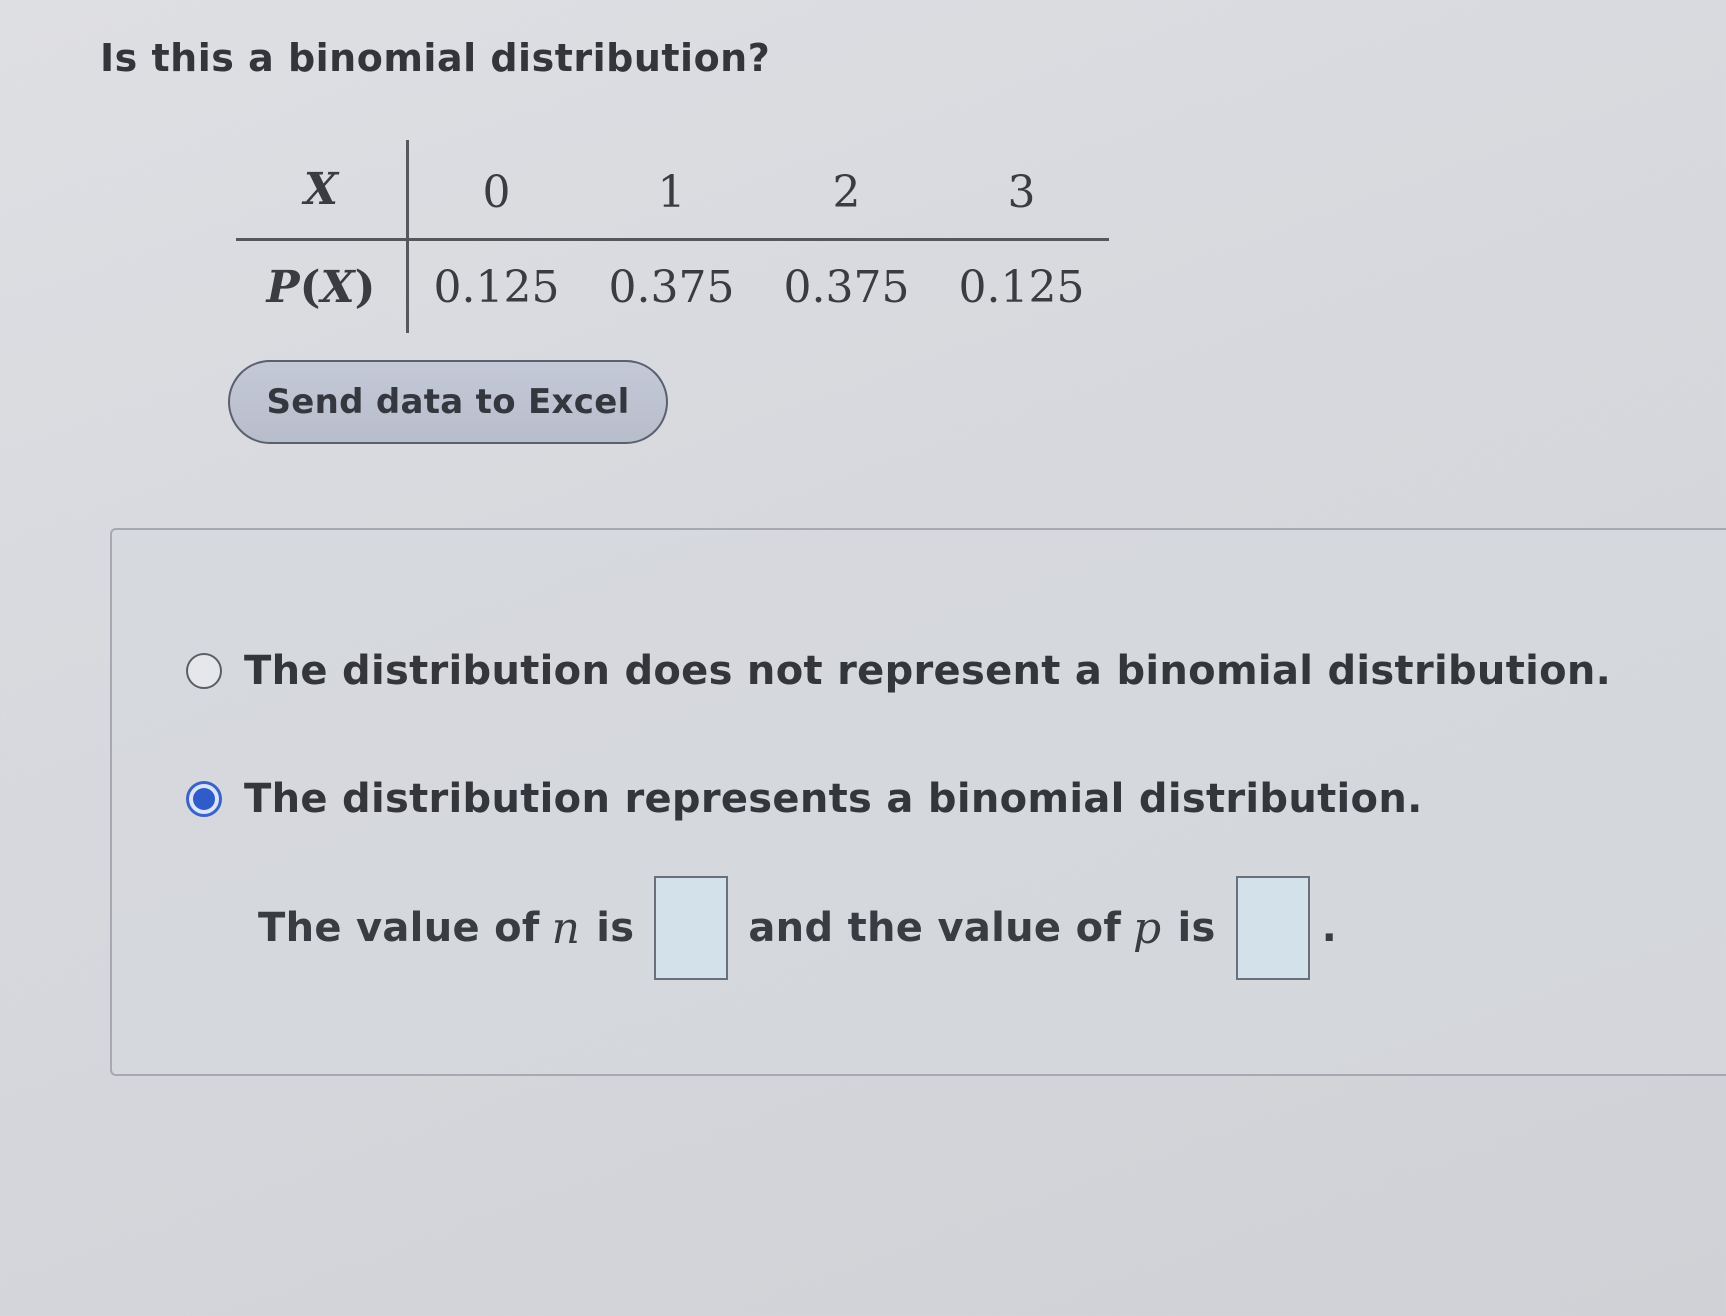 The width and height of the screenshot is (1726, 1316). I want to click on p-value-1: 0.375, so click(671, 287).